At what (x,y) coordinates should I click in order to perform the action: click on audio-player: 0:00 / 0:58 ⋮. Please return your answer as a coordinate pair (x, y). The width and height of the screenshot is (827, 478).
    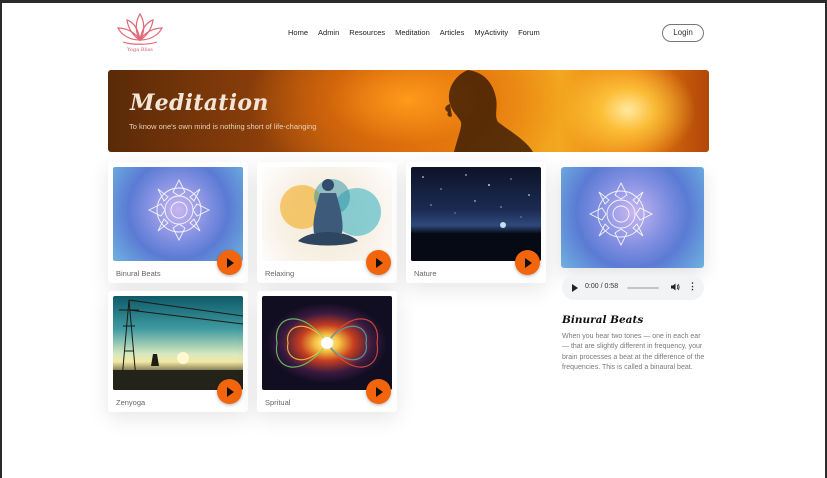
    Looking at the image, I should click on (633, 287).